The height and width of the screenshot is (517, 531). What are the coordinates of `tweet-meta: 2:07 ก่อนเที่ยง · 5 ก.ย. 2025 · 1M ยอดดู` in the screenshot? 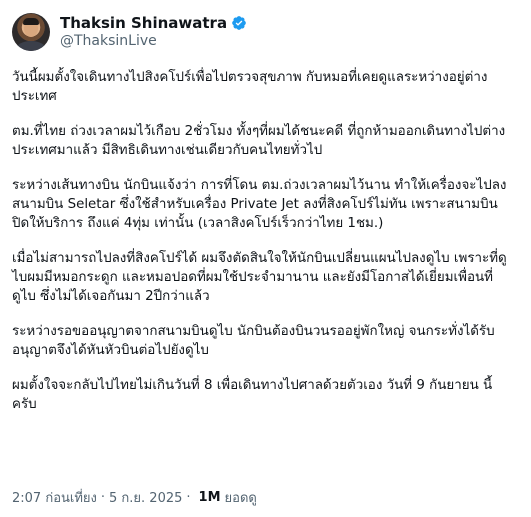 It's located at (134, 497).